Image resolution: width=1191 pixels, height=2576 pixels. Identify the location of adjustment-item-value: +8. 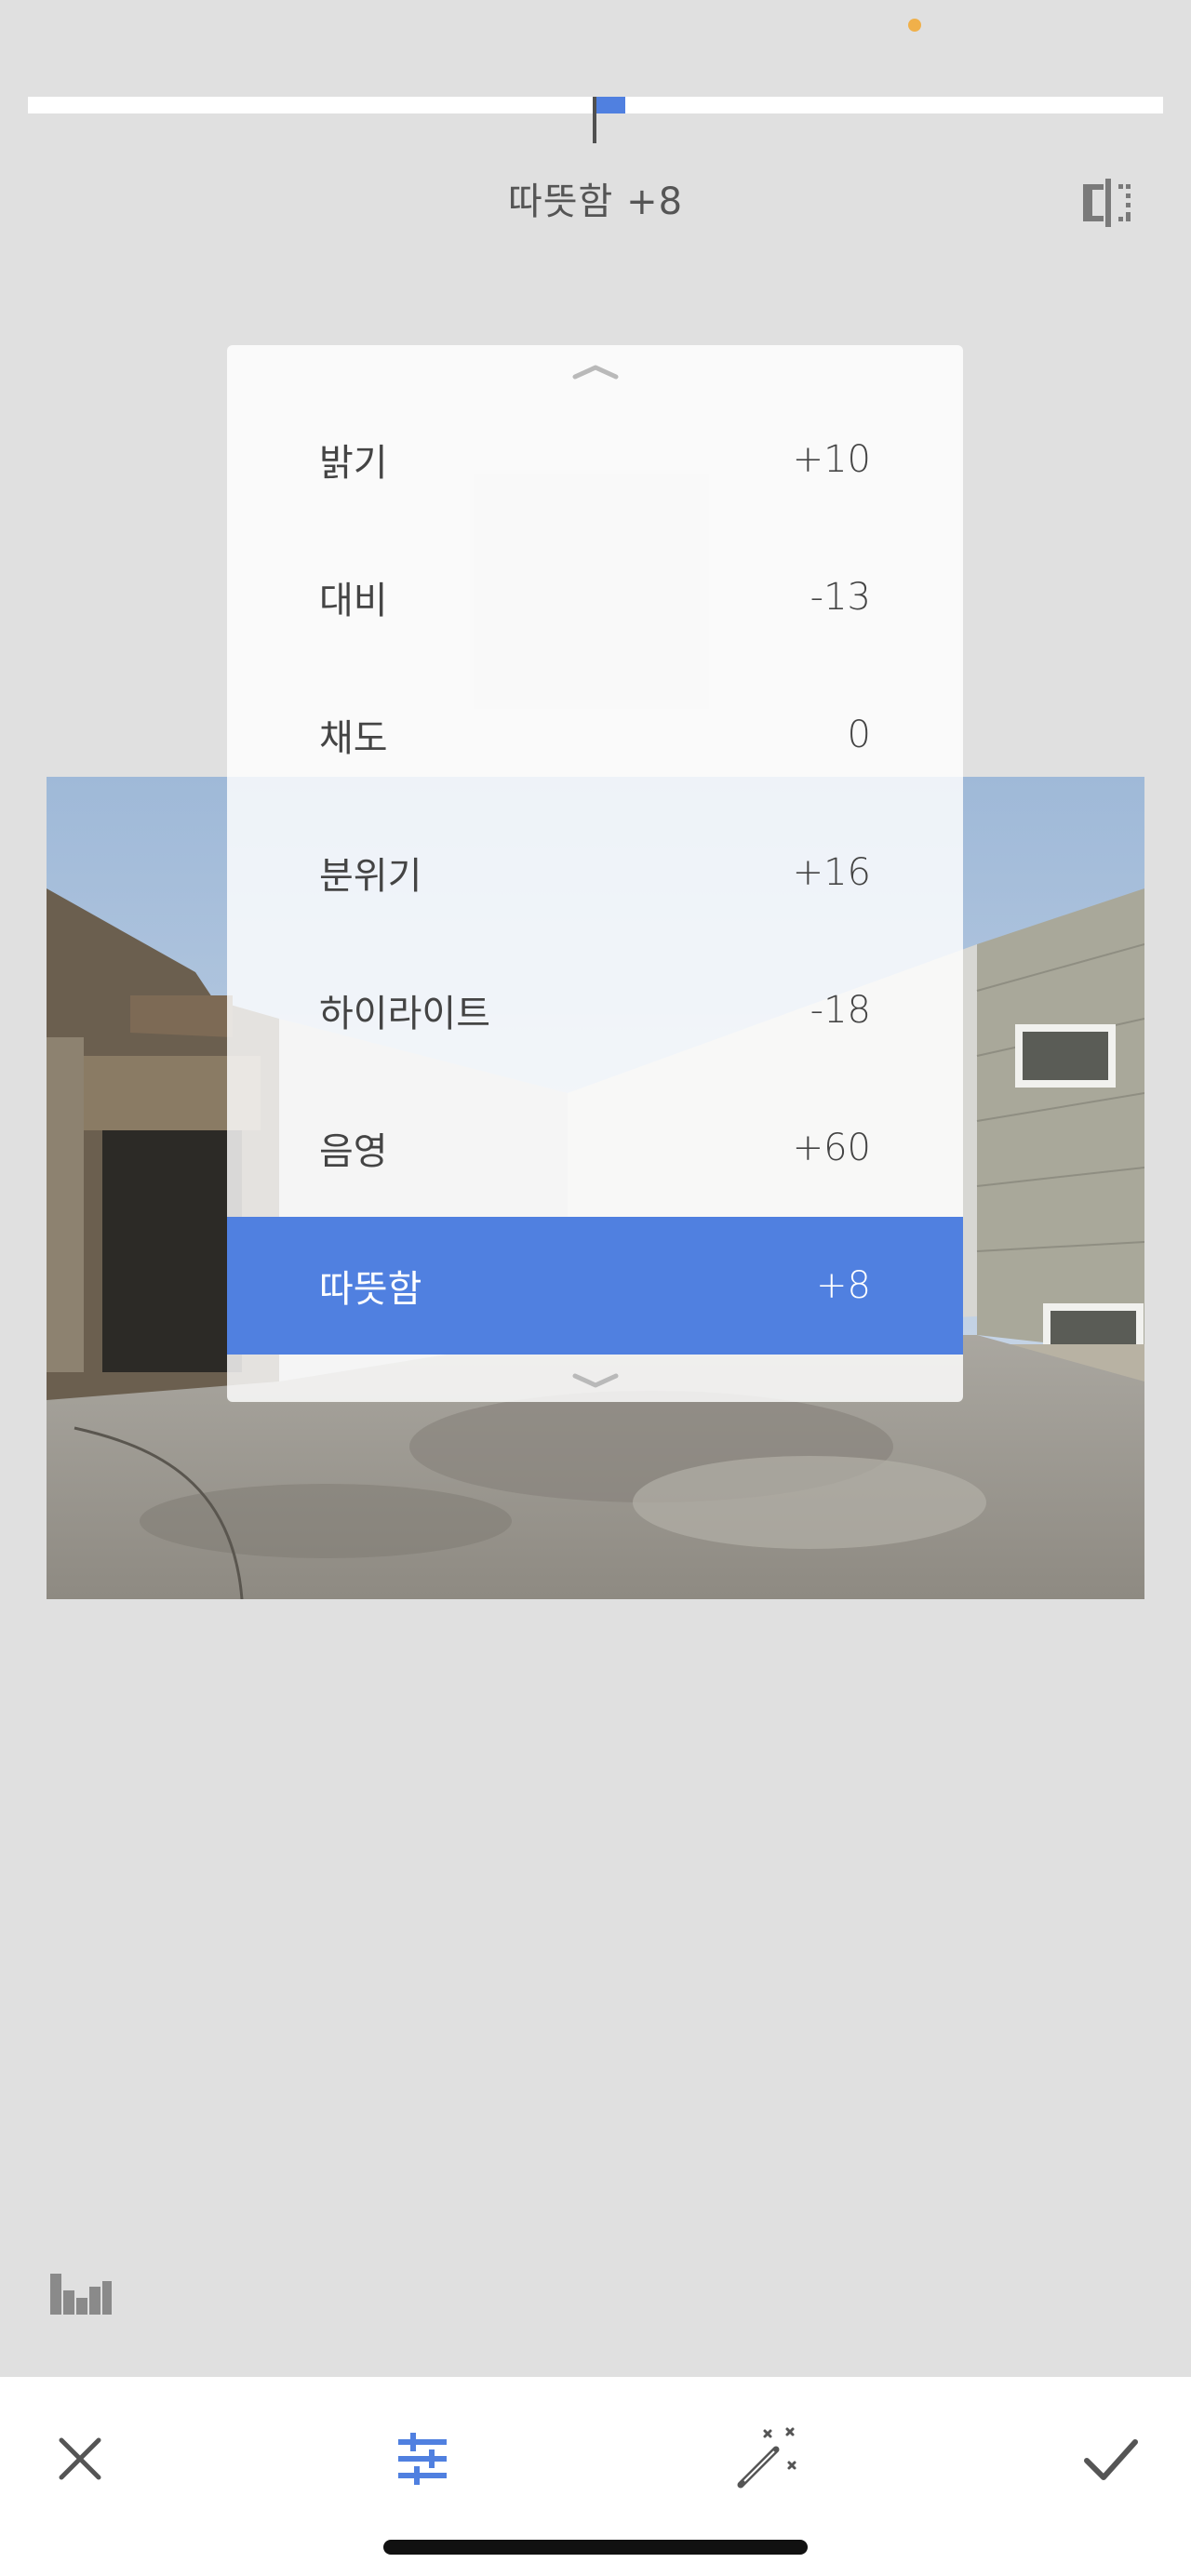
(843, 1285).